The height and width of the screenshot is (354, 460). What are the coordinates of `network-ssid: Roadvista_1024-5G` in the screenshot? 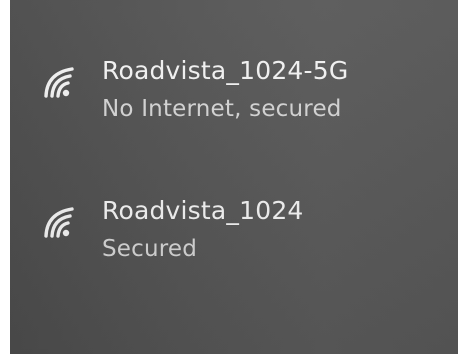 It's located at (225, 70).